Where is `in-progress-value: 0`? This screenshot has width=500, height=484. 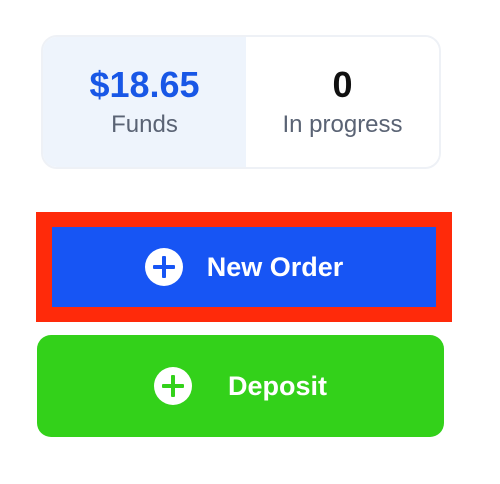
in-progress-value: 0 is located at coordinates (342, 84).